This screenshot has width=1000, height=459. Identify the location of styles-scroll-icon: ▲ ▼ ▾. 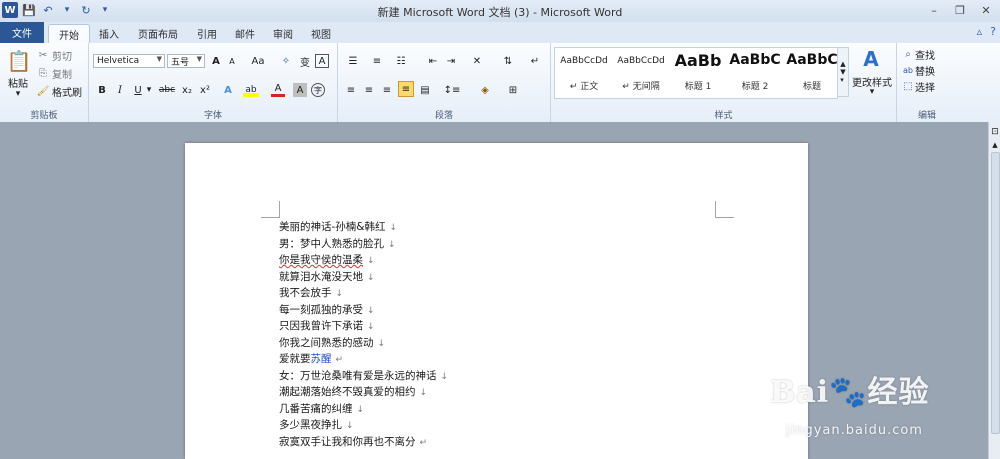
(843, 72).